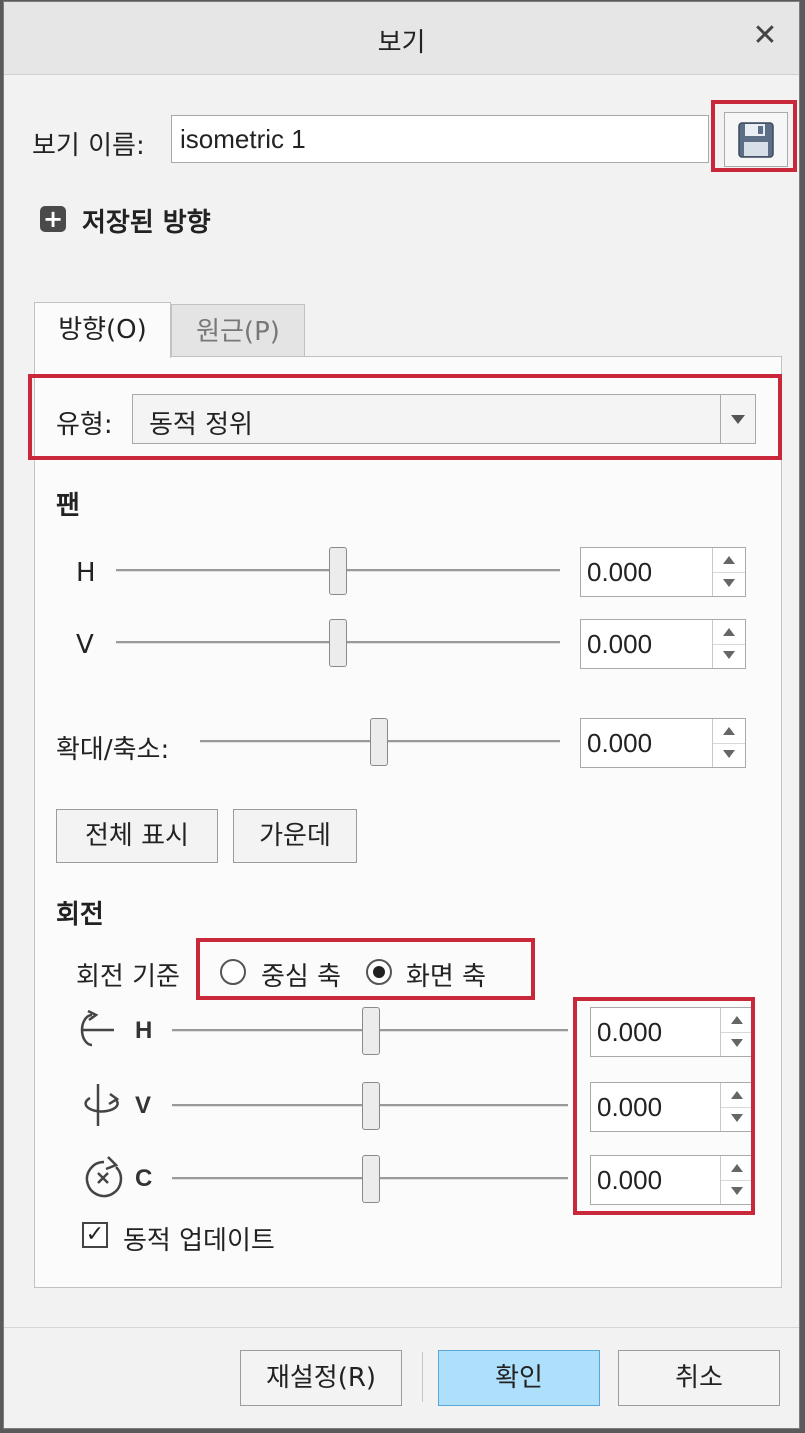 This screenshot has height=1433, width=805. Describe the element at coordinates (663, 644) in the screenshot. I see `pan-v-spinbox: 0.000` at that location.